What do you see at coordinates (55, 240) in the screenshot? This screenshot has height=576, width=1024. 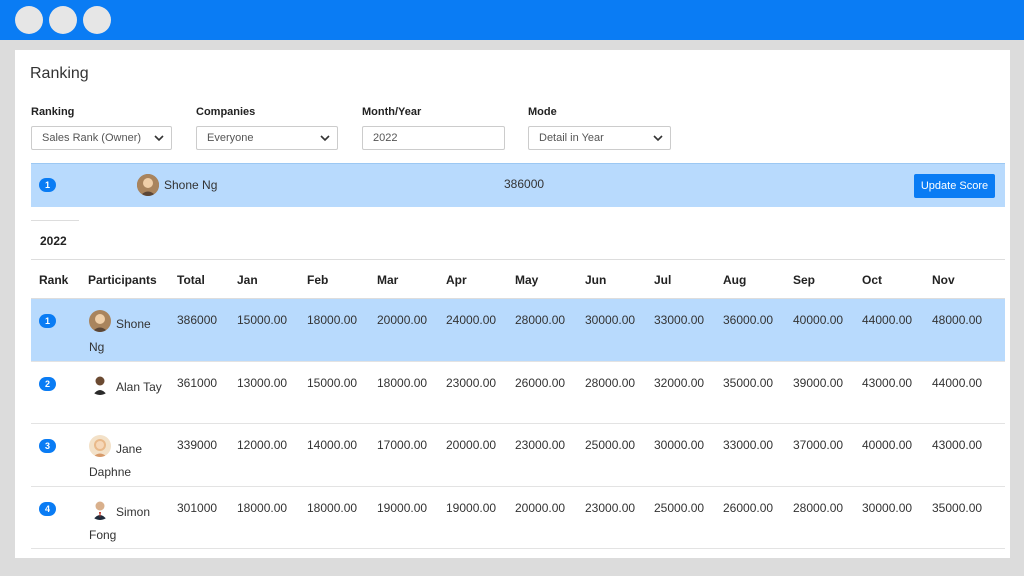 I see `tab-2022: 2022` at bounding box center [55, 240].